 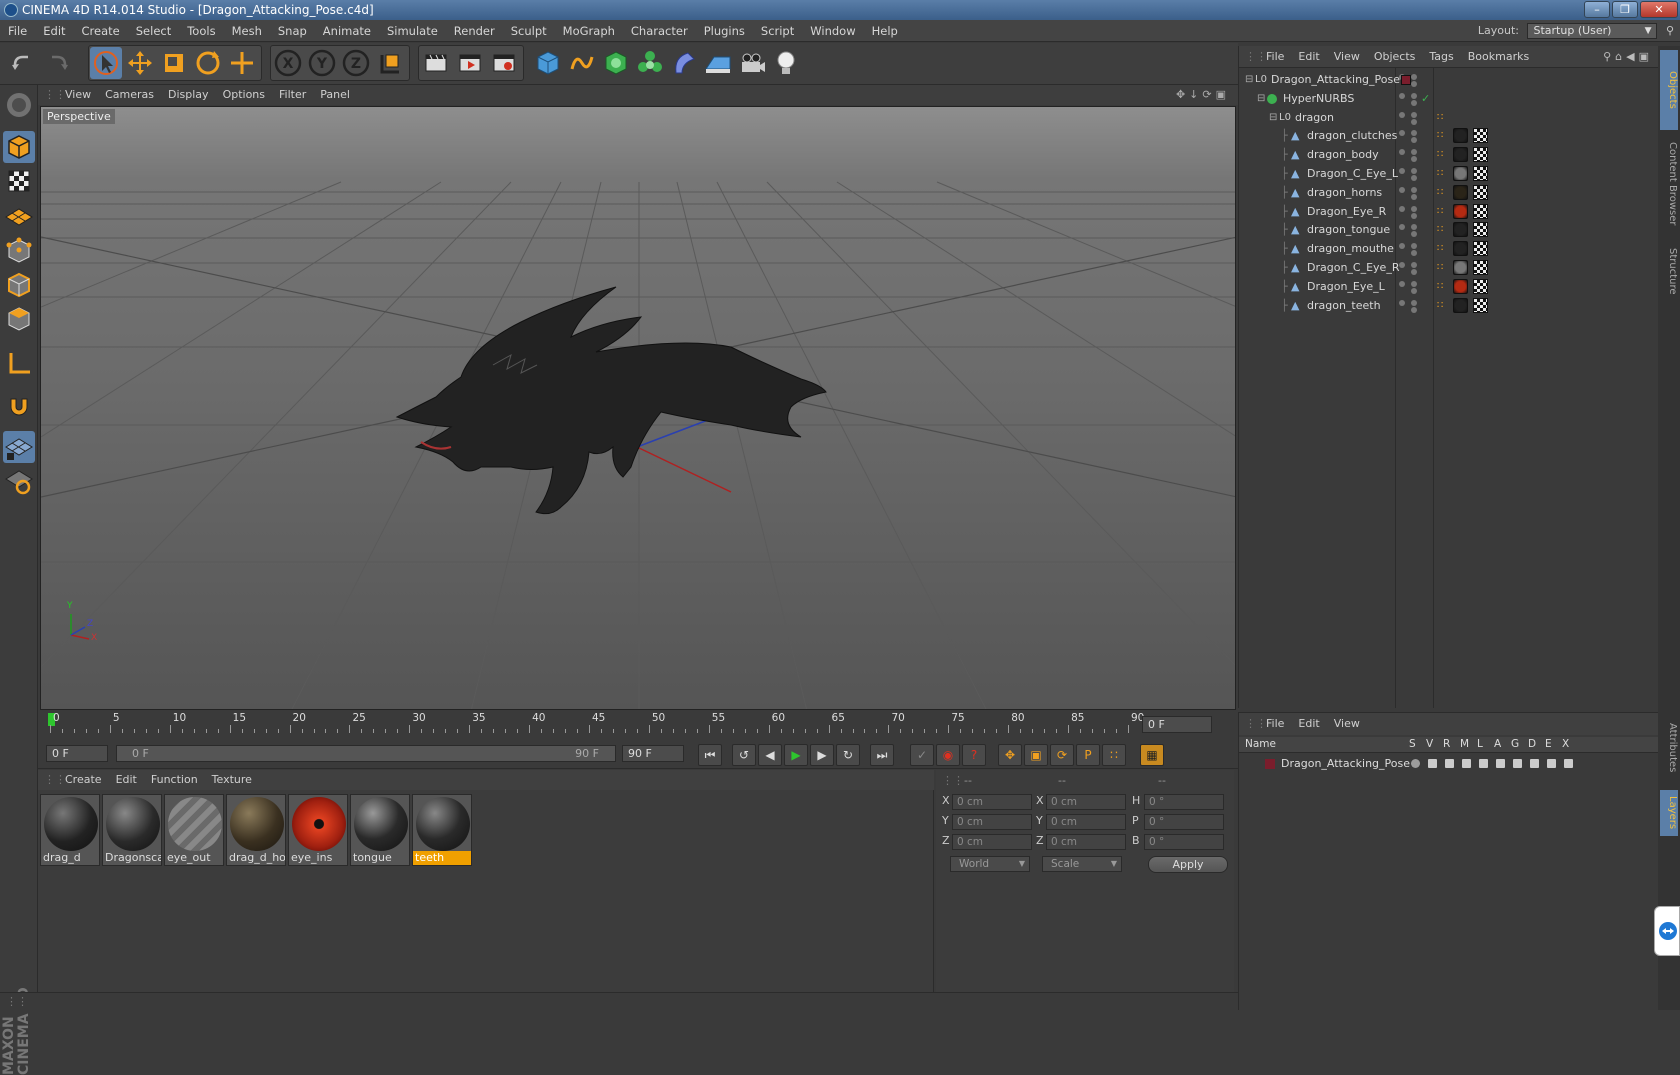 What do you see at coordinates (1062, 755) in the screenshot?
I see `key-rotation-icon: ⟳` at bounding box center [1062, 755].